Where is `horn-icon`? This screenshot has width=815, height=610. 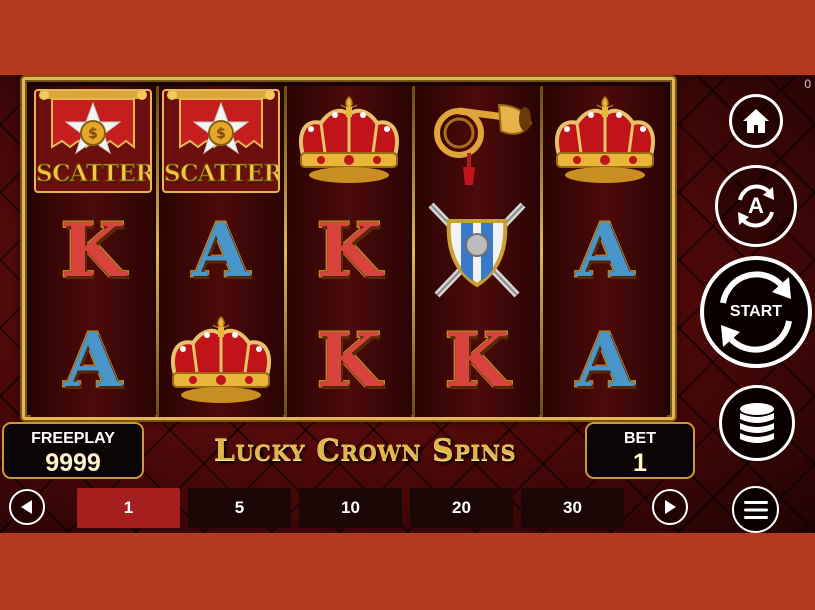 horn-icon is located at coordinates (483, 144).